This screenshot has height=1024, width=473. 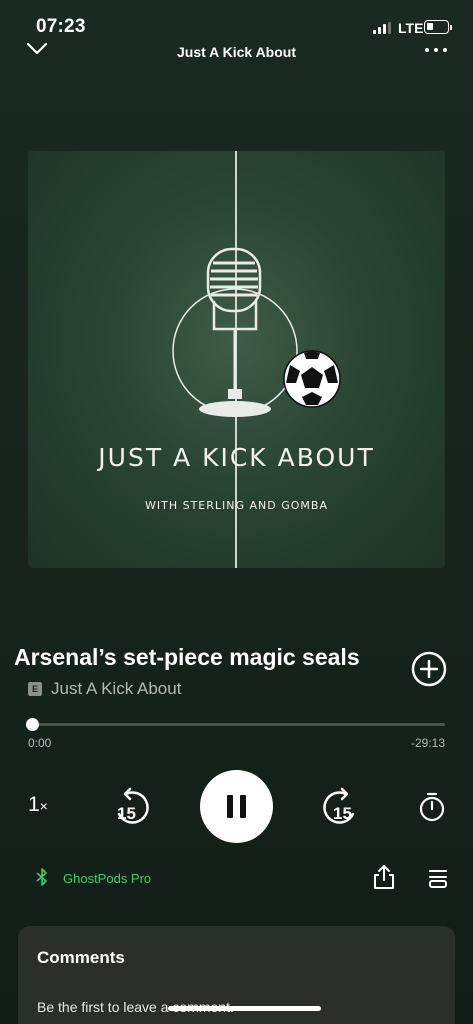 What do you see at coordinates (429, 669) in the screenshot?
I see `add-to-library-button` at bounding box center [429, 669].